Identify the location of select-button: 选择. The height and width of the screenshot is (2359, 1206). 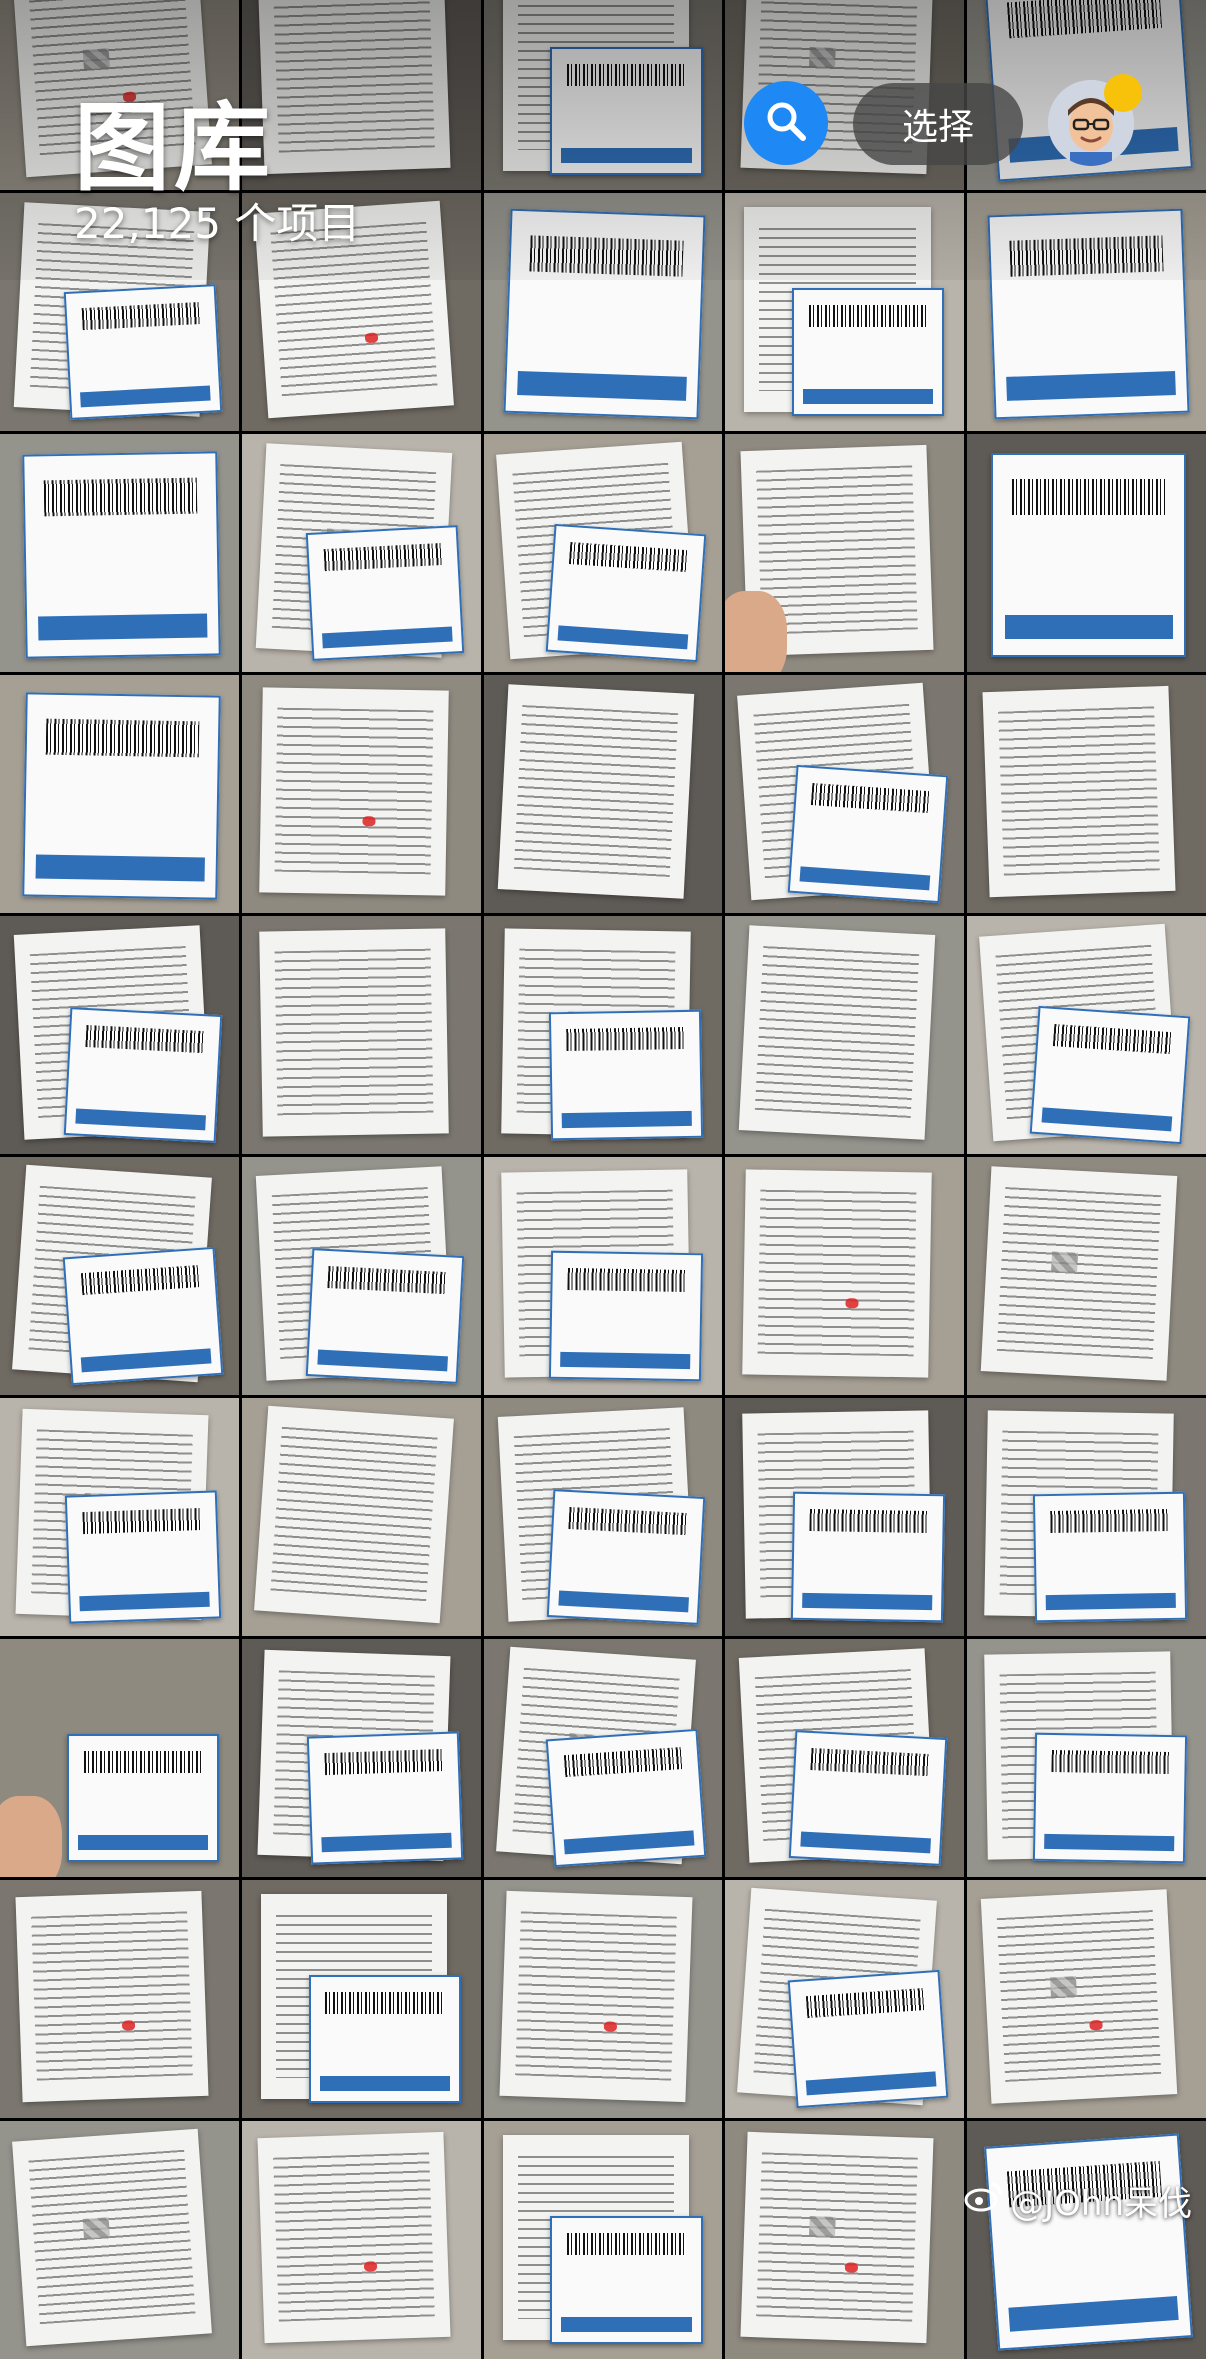
(938, 124).